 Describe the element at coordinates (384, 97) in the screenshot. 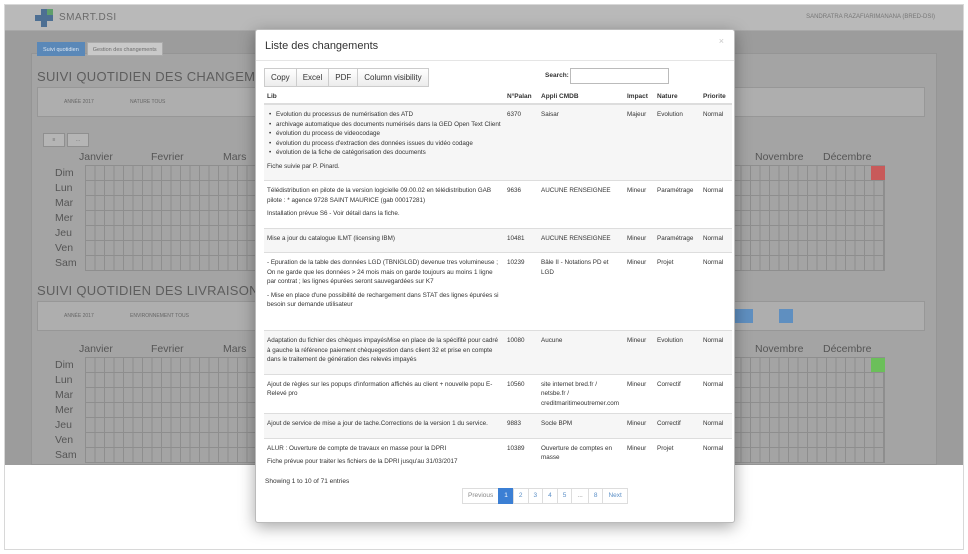

I see `column-header-lib: Lib` at that location.